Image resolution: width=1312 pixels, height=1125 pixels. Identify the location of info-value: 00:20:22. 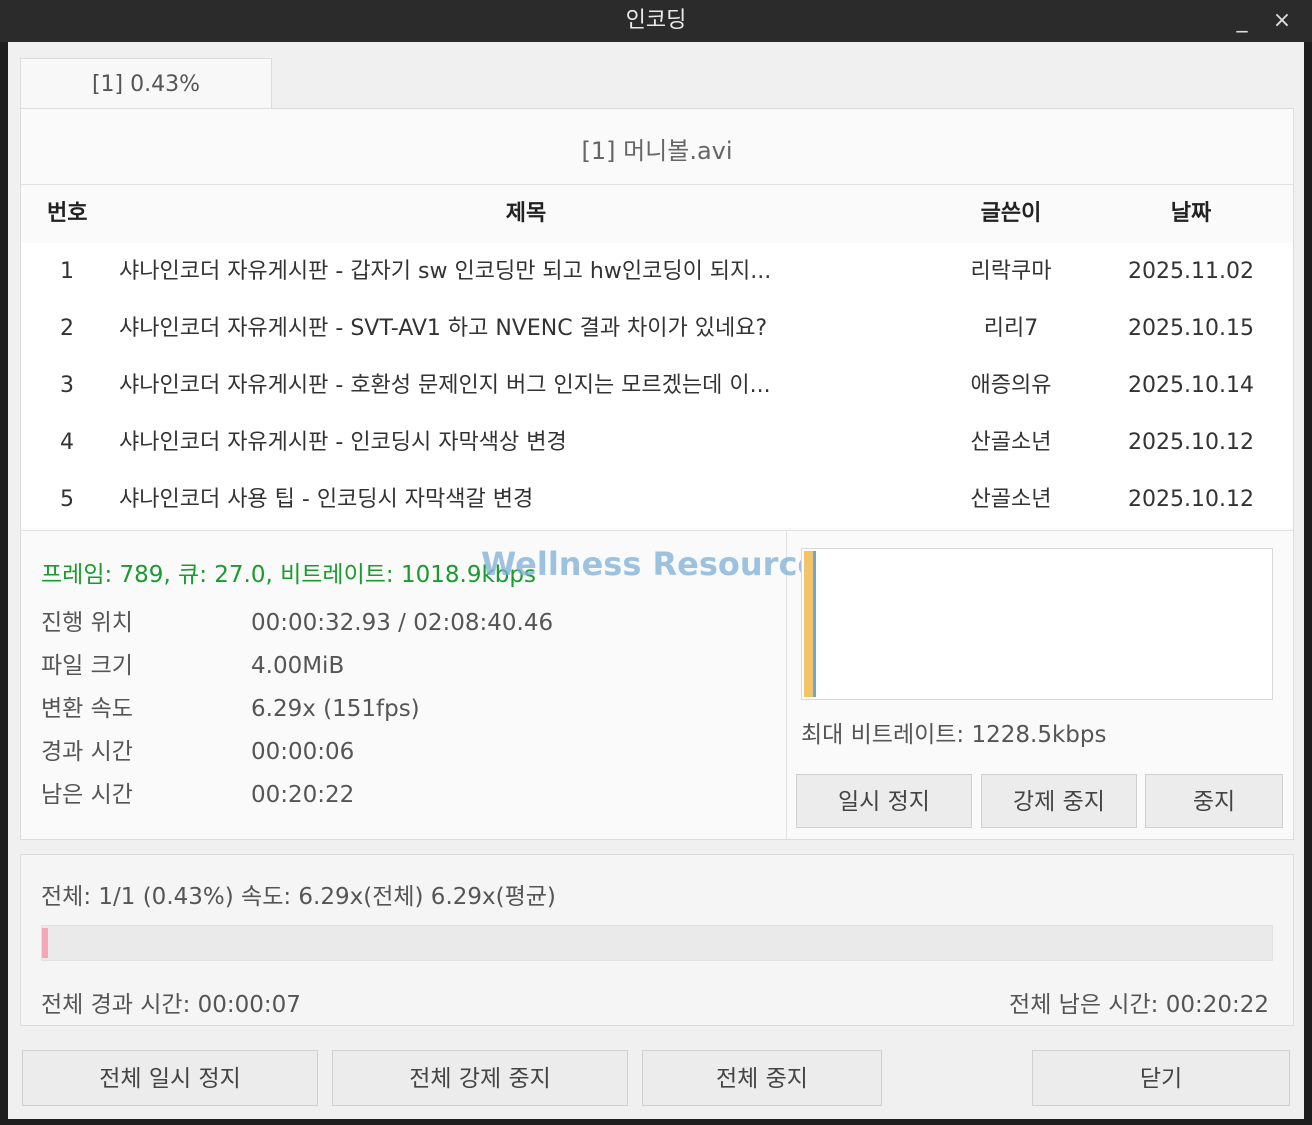
(303, 795).